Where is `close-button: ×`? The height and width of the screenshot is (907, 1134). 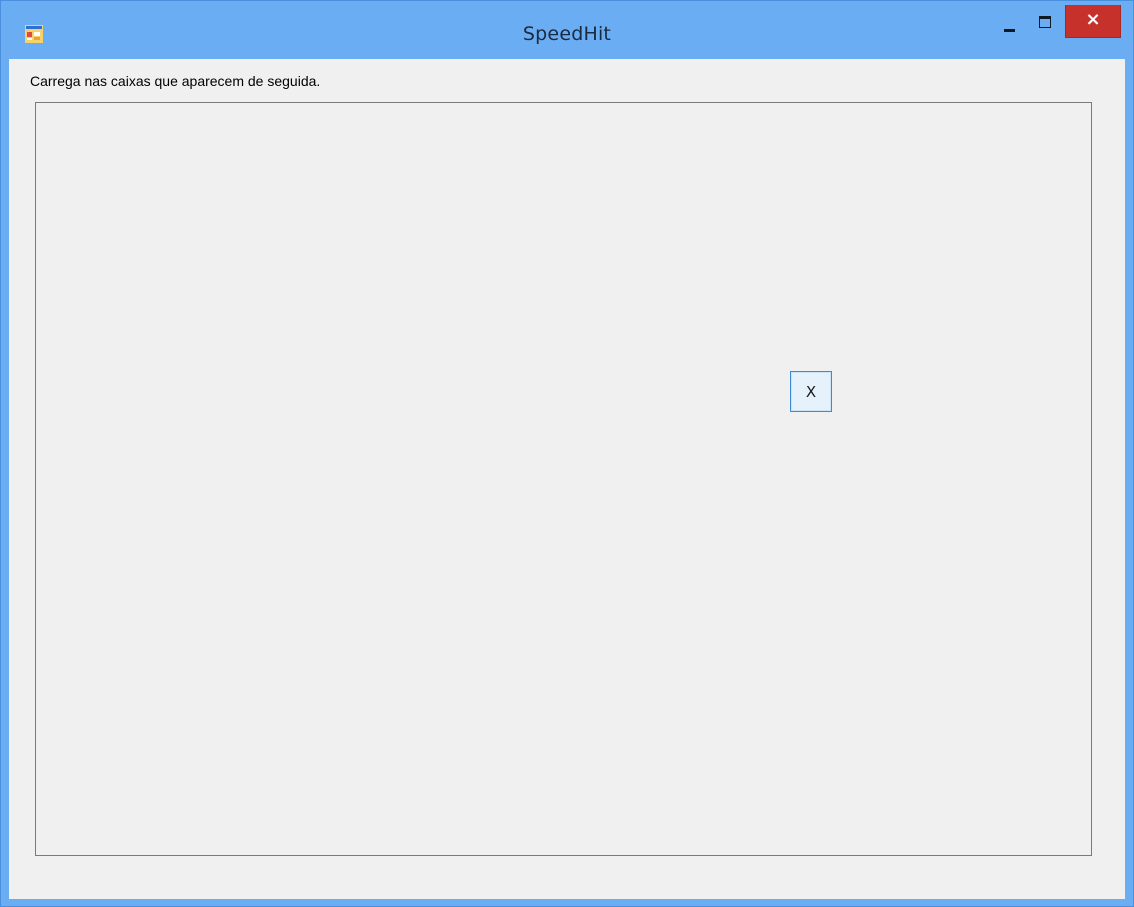
close-button: × is located at coordinates (1093, 21).